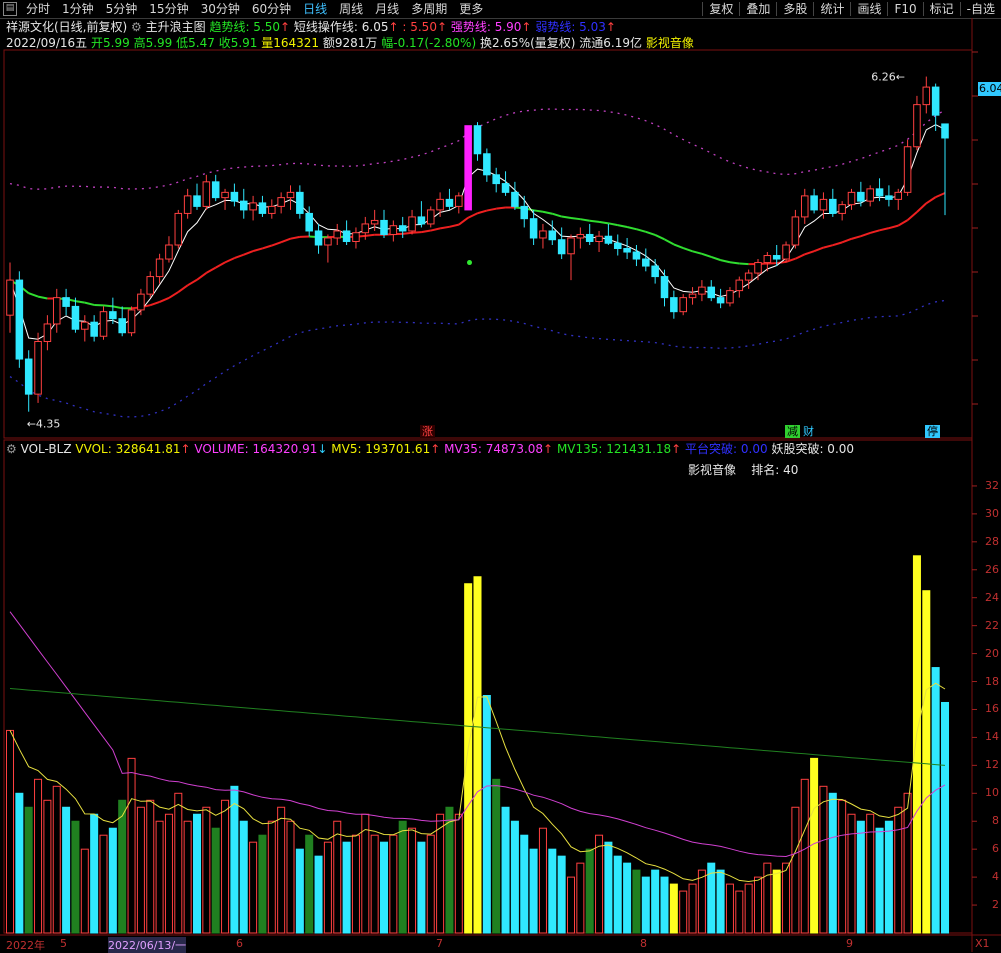 The image size is (1001, 953). What do you see at coordinates (849, 943) in the screenshot?
I see `date-axis-label: 9` at bounding box center [849, 943].